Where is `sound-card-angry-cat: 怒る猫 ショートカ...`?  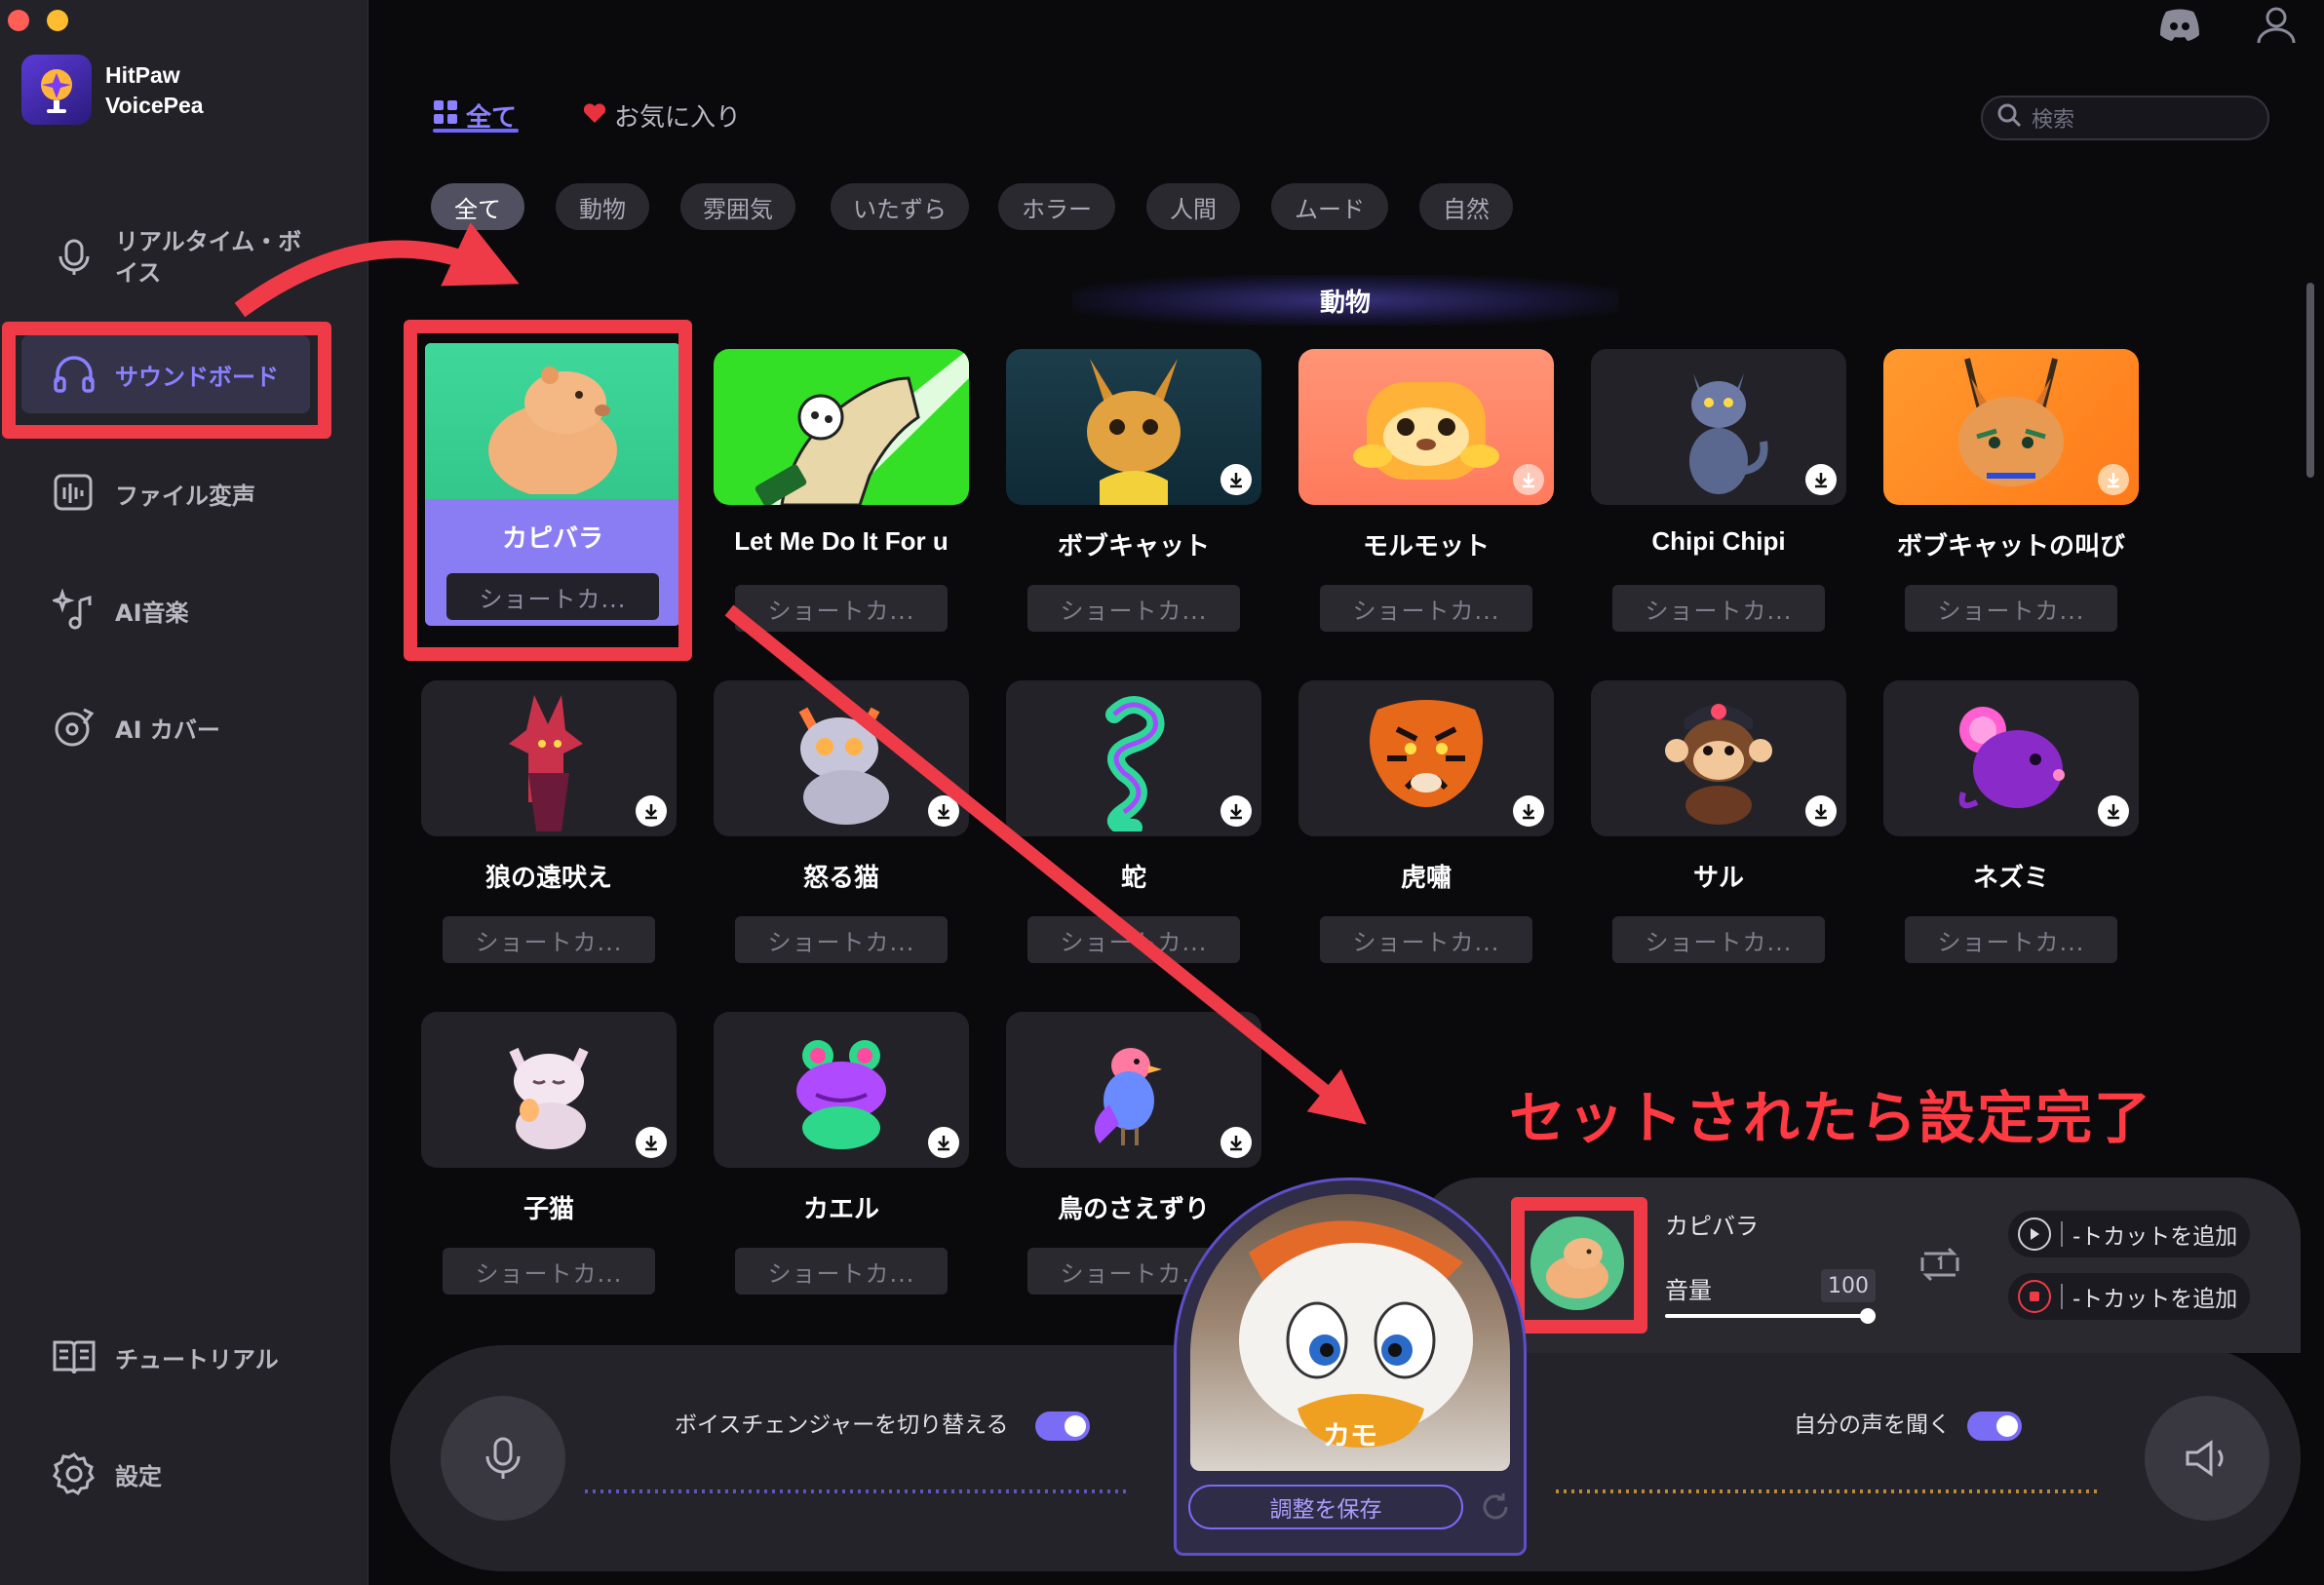
sound-card-angry-cat: 怒る猫 ショートカ... is located at coordinates (841, 822).